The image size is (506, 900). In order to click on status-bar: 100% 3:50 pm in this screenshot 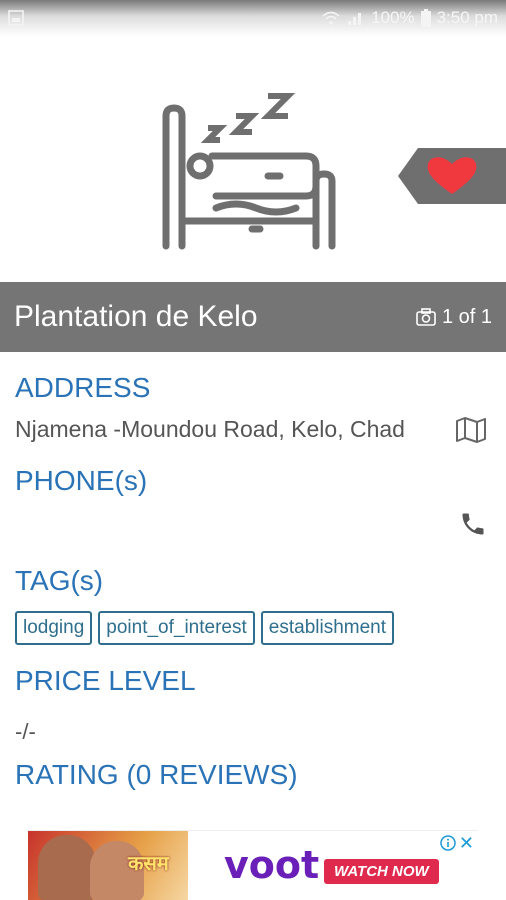, I will do `click(253, 18)`.